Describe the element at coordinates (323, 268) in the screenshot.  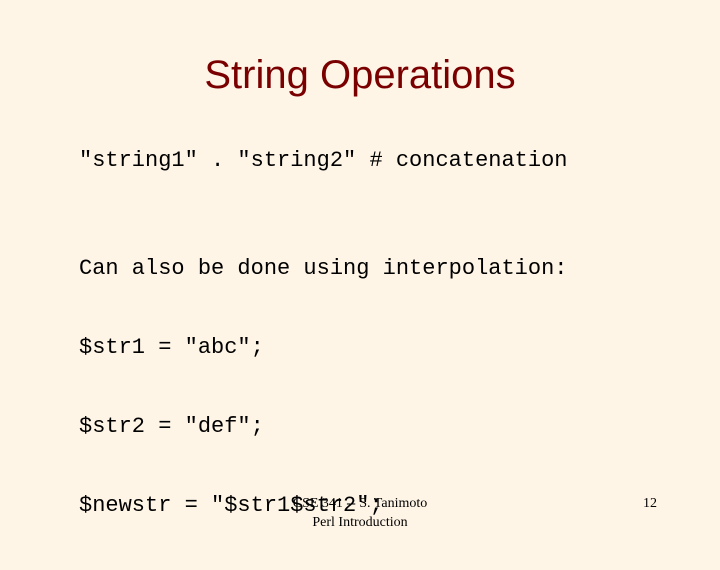
I see `interpolation-intro: Can also be done using interpolation:` at that location.